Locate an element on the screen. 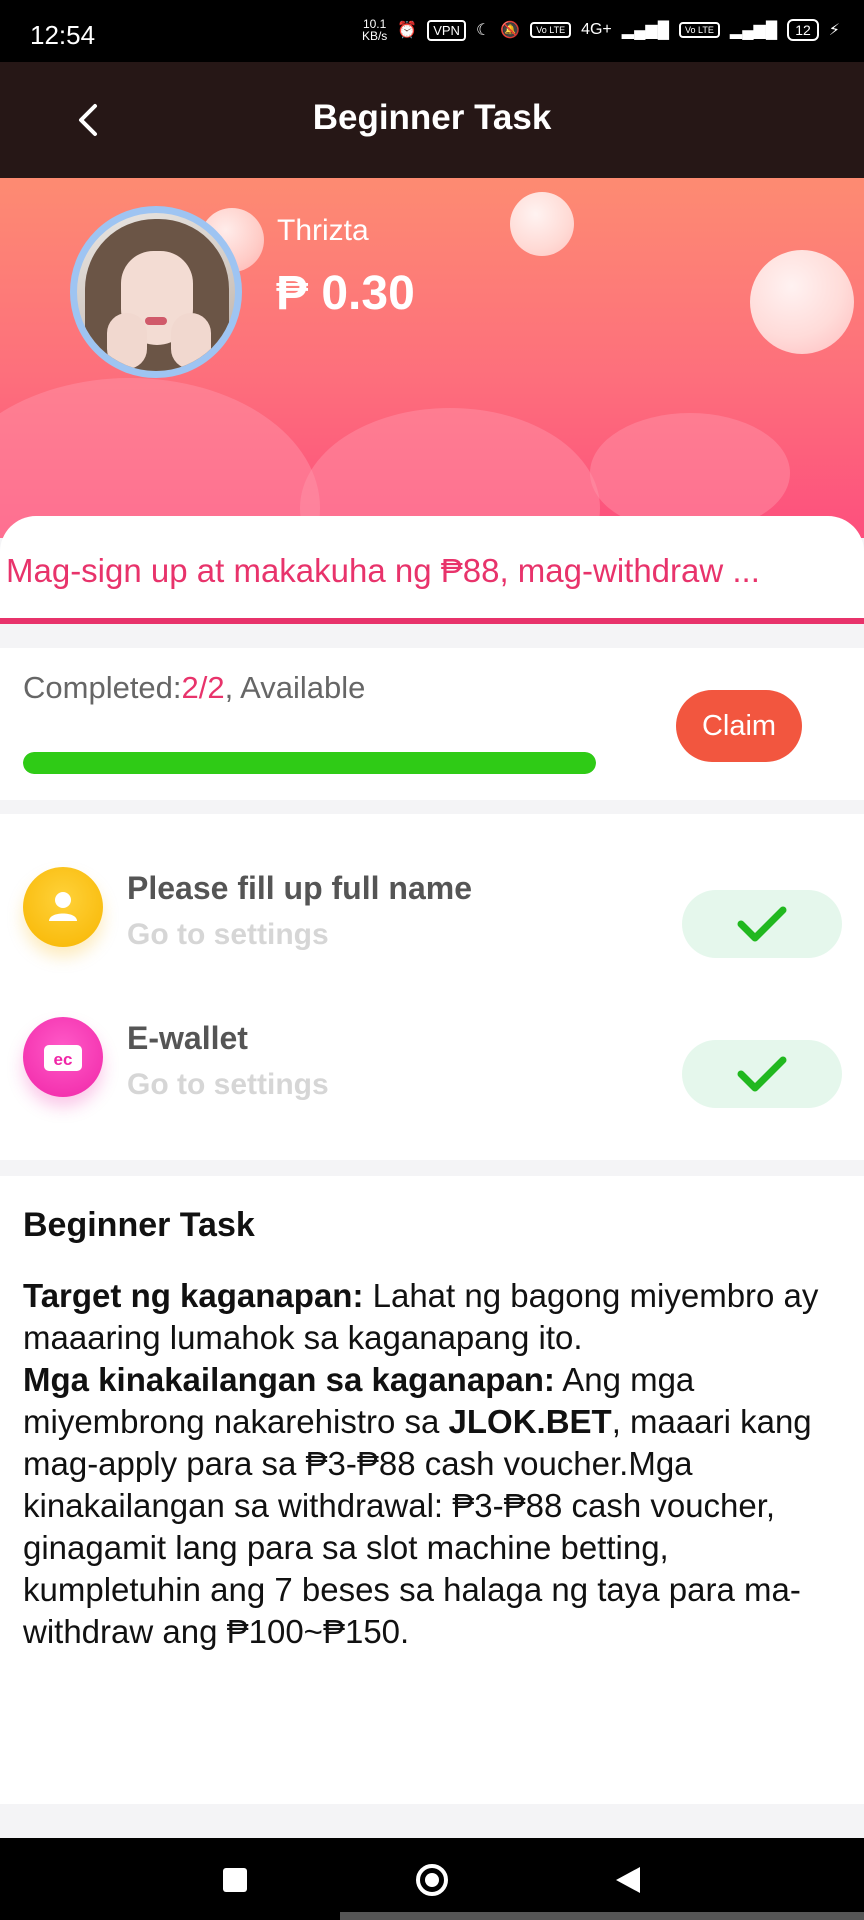 Image resolution: width=864 pixels, height=1920 pixels. page-title: Beginner Task is located at coordinates (432, 117).